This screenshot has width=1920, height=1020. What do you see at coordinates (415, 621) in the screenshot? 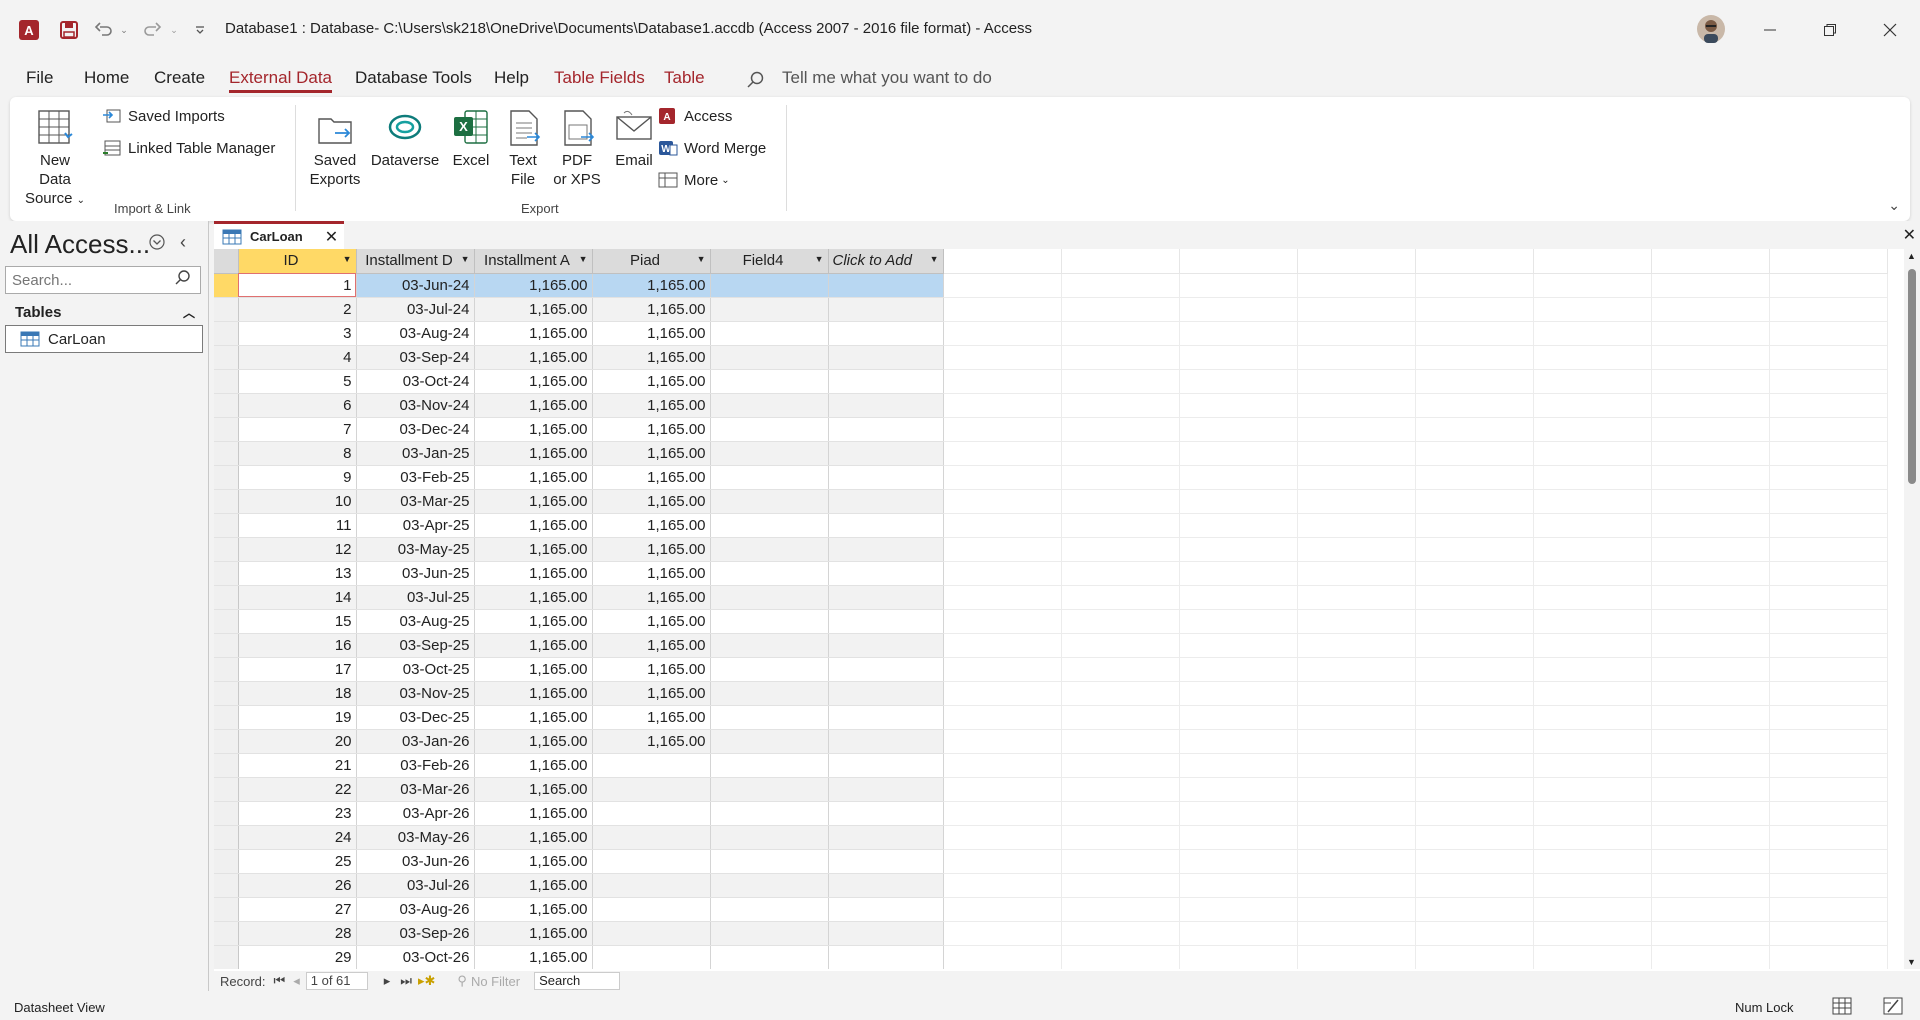
I see `cell-installment-date: 03-Aug-25` at bounding box center [415, 621].